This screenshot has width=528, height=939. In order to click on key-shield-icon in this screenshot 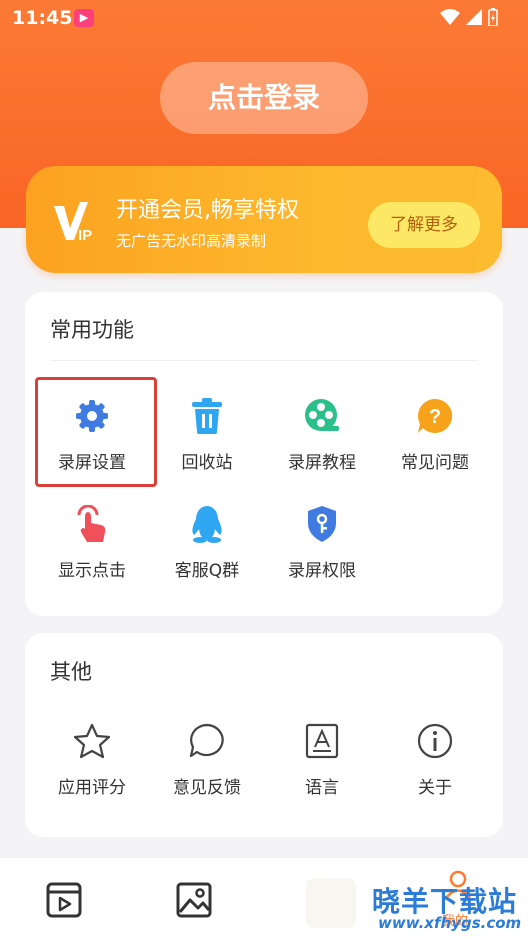, I will do `click(322, 524)`.